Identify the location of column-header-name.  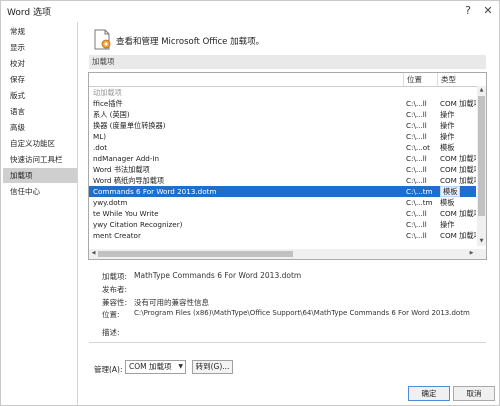
(246, 79).